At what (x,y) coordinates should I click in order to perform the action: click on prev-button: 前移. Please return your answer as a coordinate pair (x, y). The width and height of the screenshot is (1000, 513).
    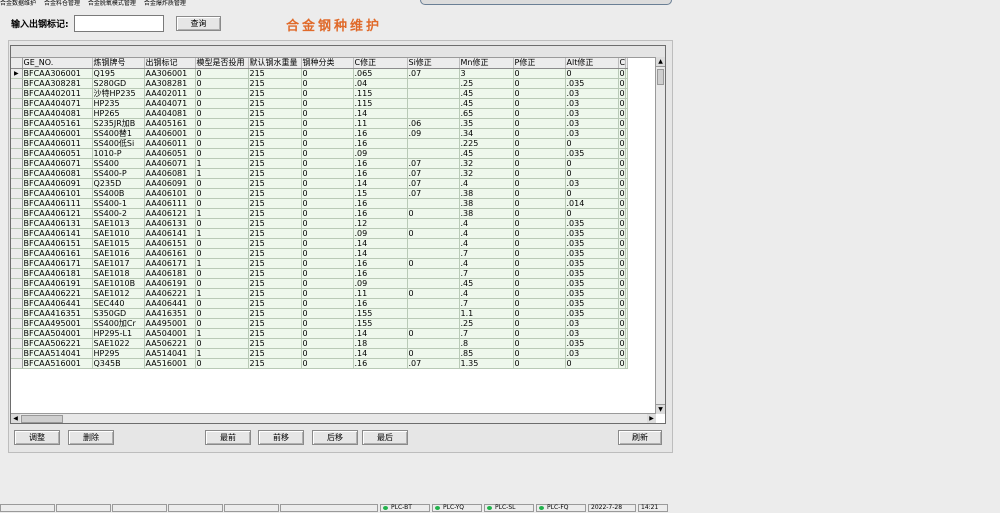
    Looking at the image, I should click on (281, 437).